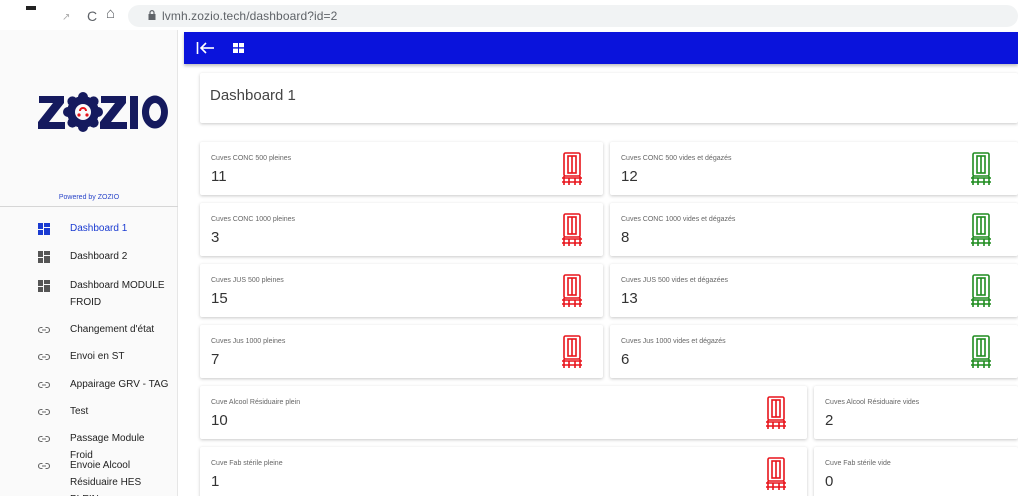 The width and height of the screenshot is (1018, 496). Describe the element at coordinates (916, 471) in the screenshot. I see `stat-card: Cuve Fab stérile vide 0` at that location.